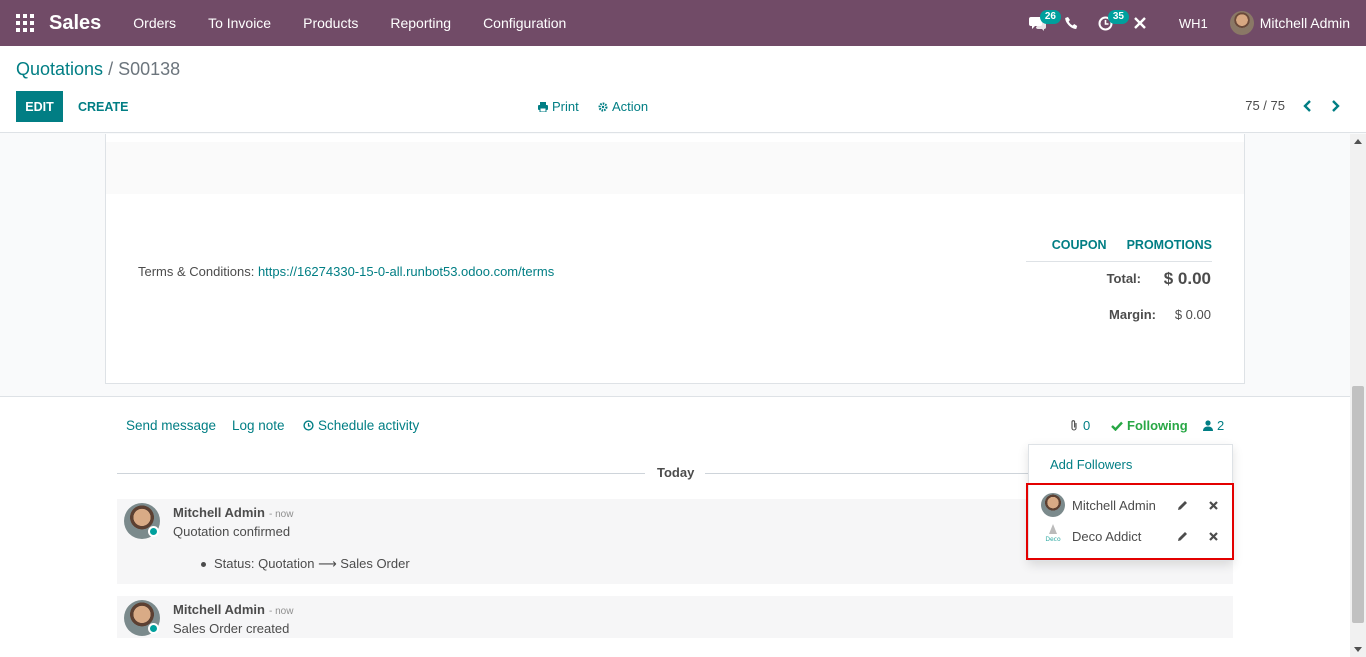  I want to click on gear-icon, so click(603, 106).